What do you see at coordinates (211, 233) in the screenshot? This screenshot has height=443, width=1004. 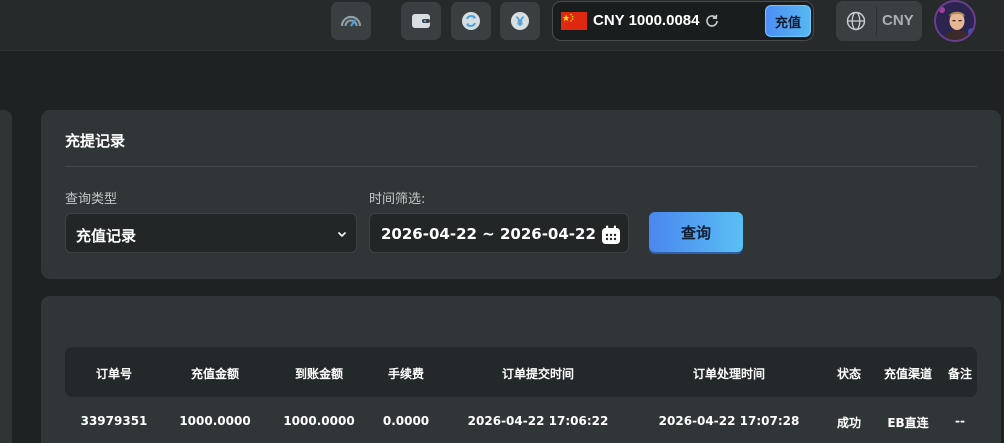 I see `query-type-select: 充值记录` at bounding box center [211, 233].